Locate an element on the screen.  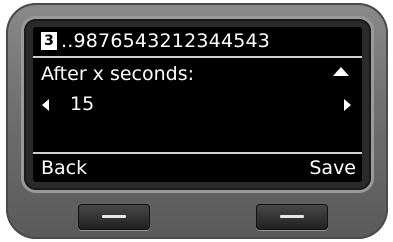
left-display-key is located at coordinates (114, 217).